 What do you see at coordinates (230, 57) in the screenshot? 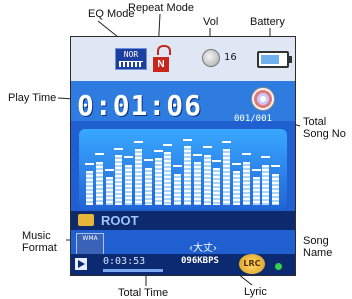
I see `volume-value: 16` at bounding box center [230, 57].